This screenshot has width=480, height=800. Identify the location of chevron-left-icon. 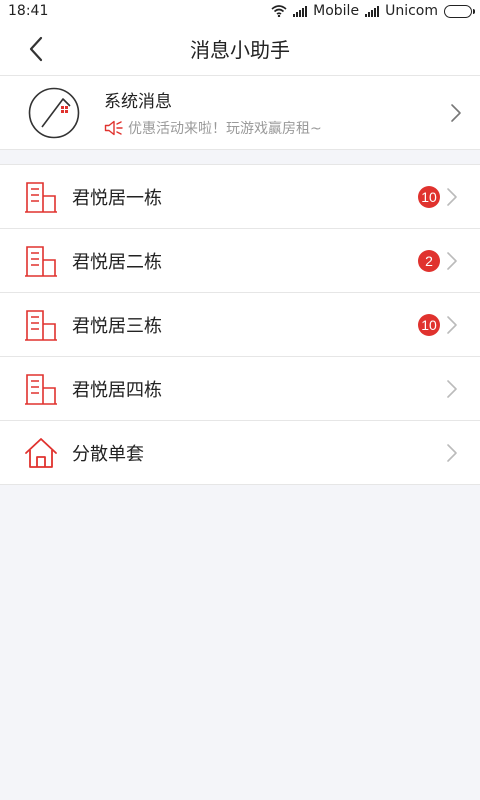
(36, 49).